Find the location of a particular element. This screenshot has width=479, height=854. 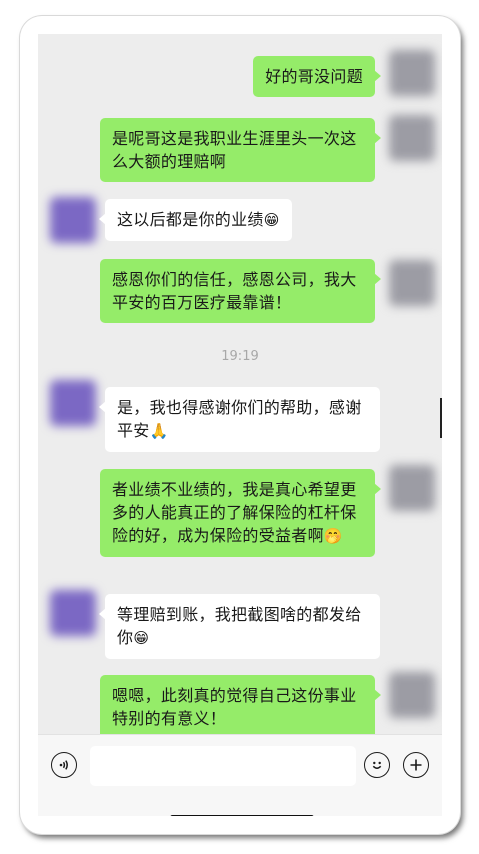

emoji-icon is located at coordinates (377, 765).